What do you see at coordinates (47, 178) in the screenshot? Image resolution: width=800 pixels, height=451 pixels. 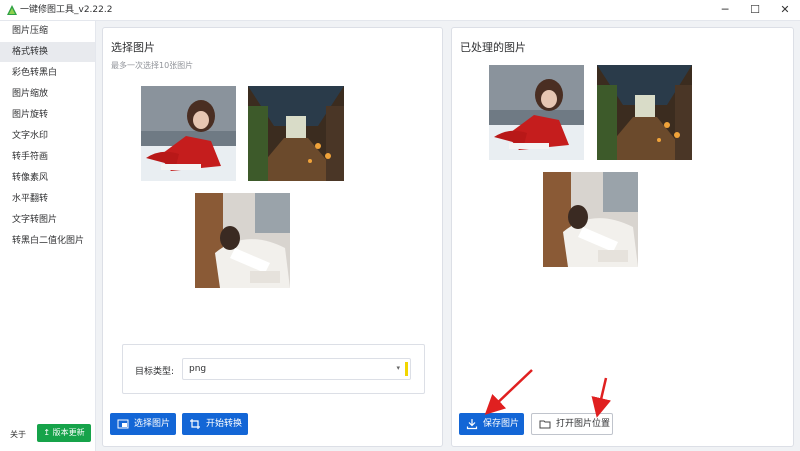 I see `sidebar-item-pixel-style: 转像素风` at bounding box center [47, 178].